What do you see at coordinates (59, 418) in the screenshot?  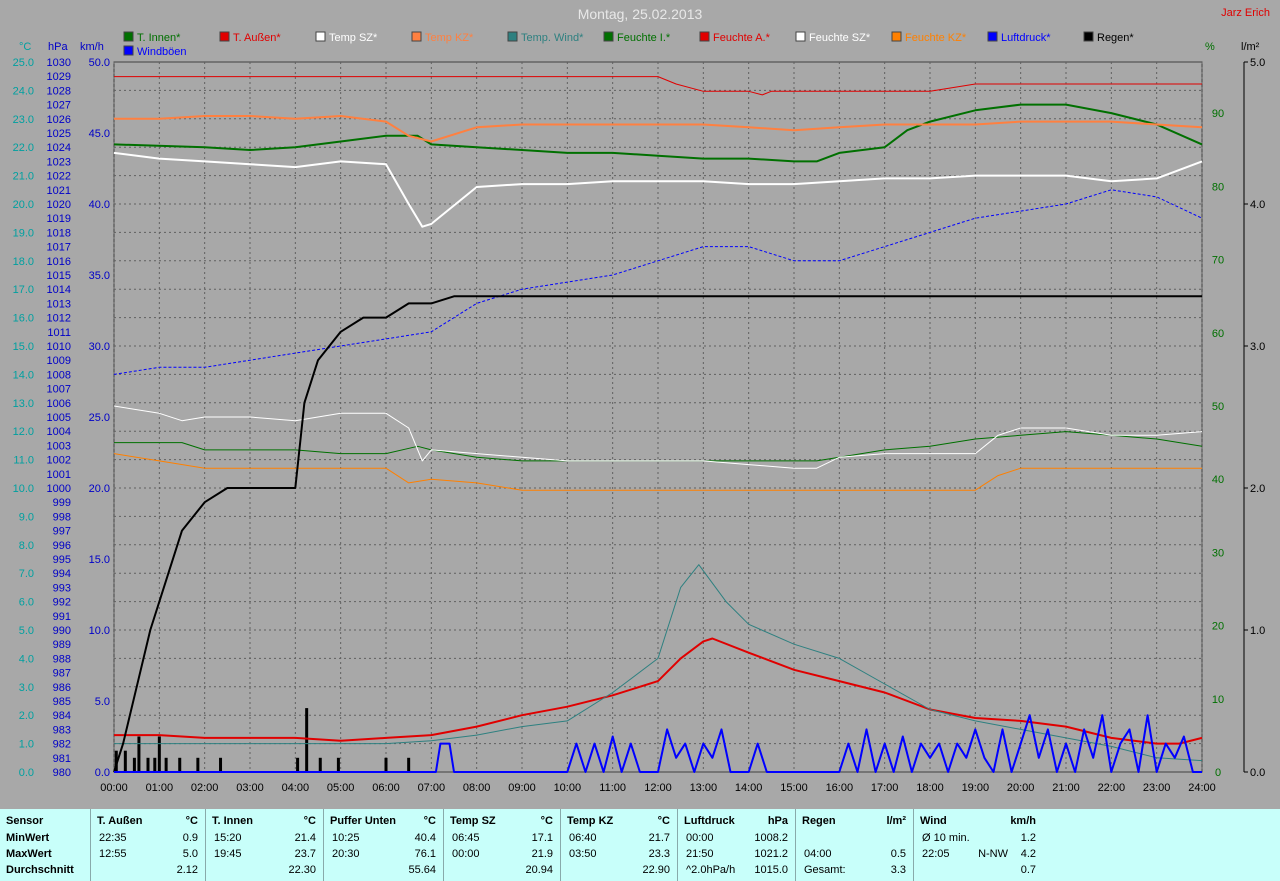 I see `pressure-tick-label: 1005` at bounding box center [59, 418].